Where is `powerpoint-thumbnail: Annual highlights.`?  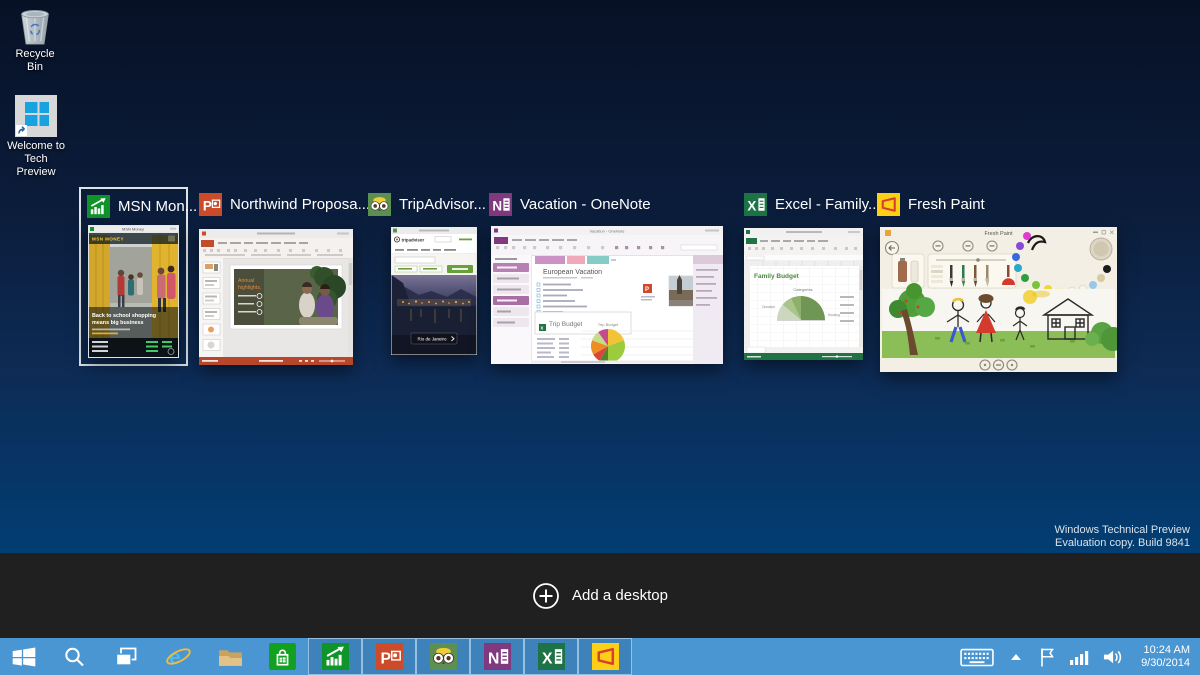 powerpoint-thumbnail: Annual highlights. is located at coordinates (276, 297).